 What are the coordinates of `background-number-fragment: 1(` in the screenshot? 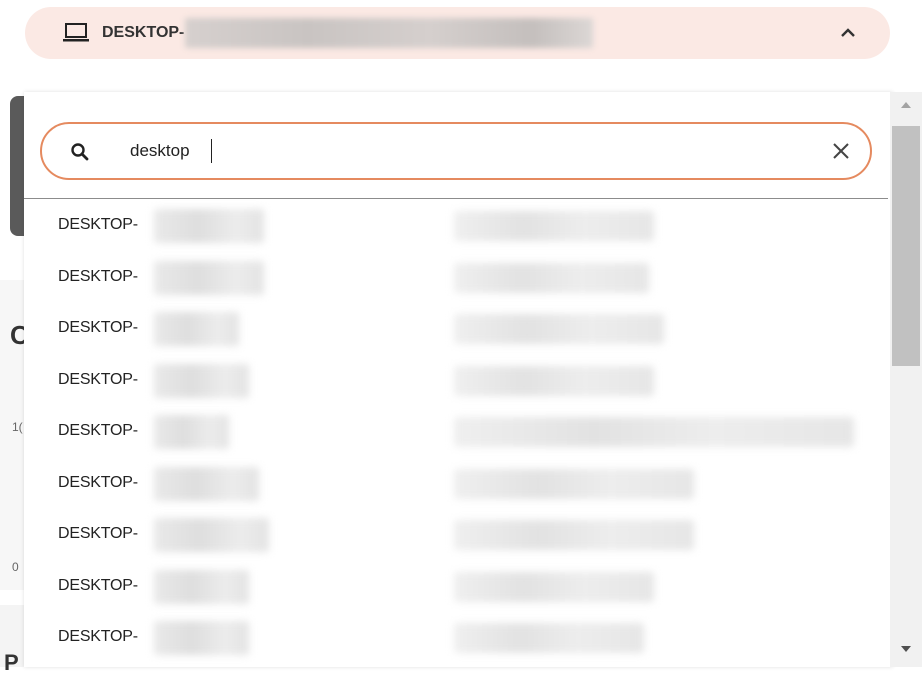 It's located at (17, 427).